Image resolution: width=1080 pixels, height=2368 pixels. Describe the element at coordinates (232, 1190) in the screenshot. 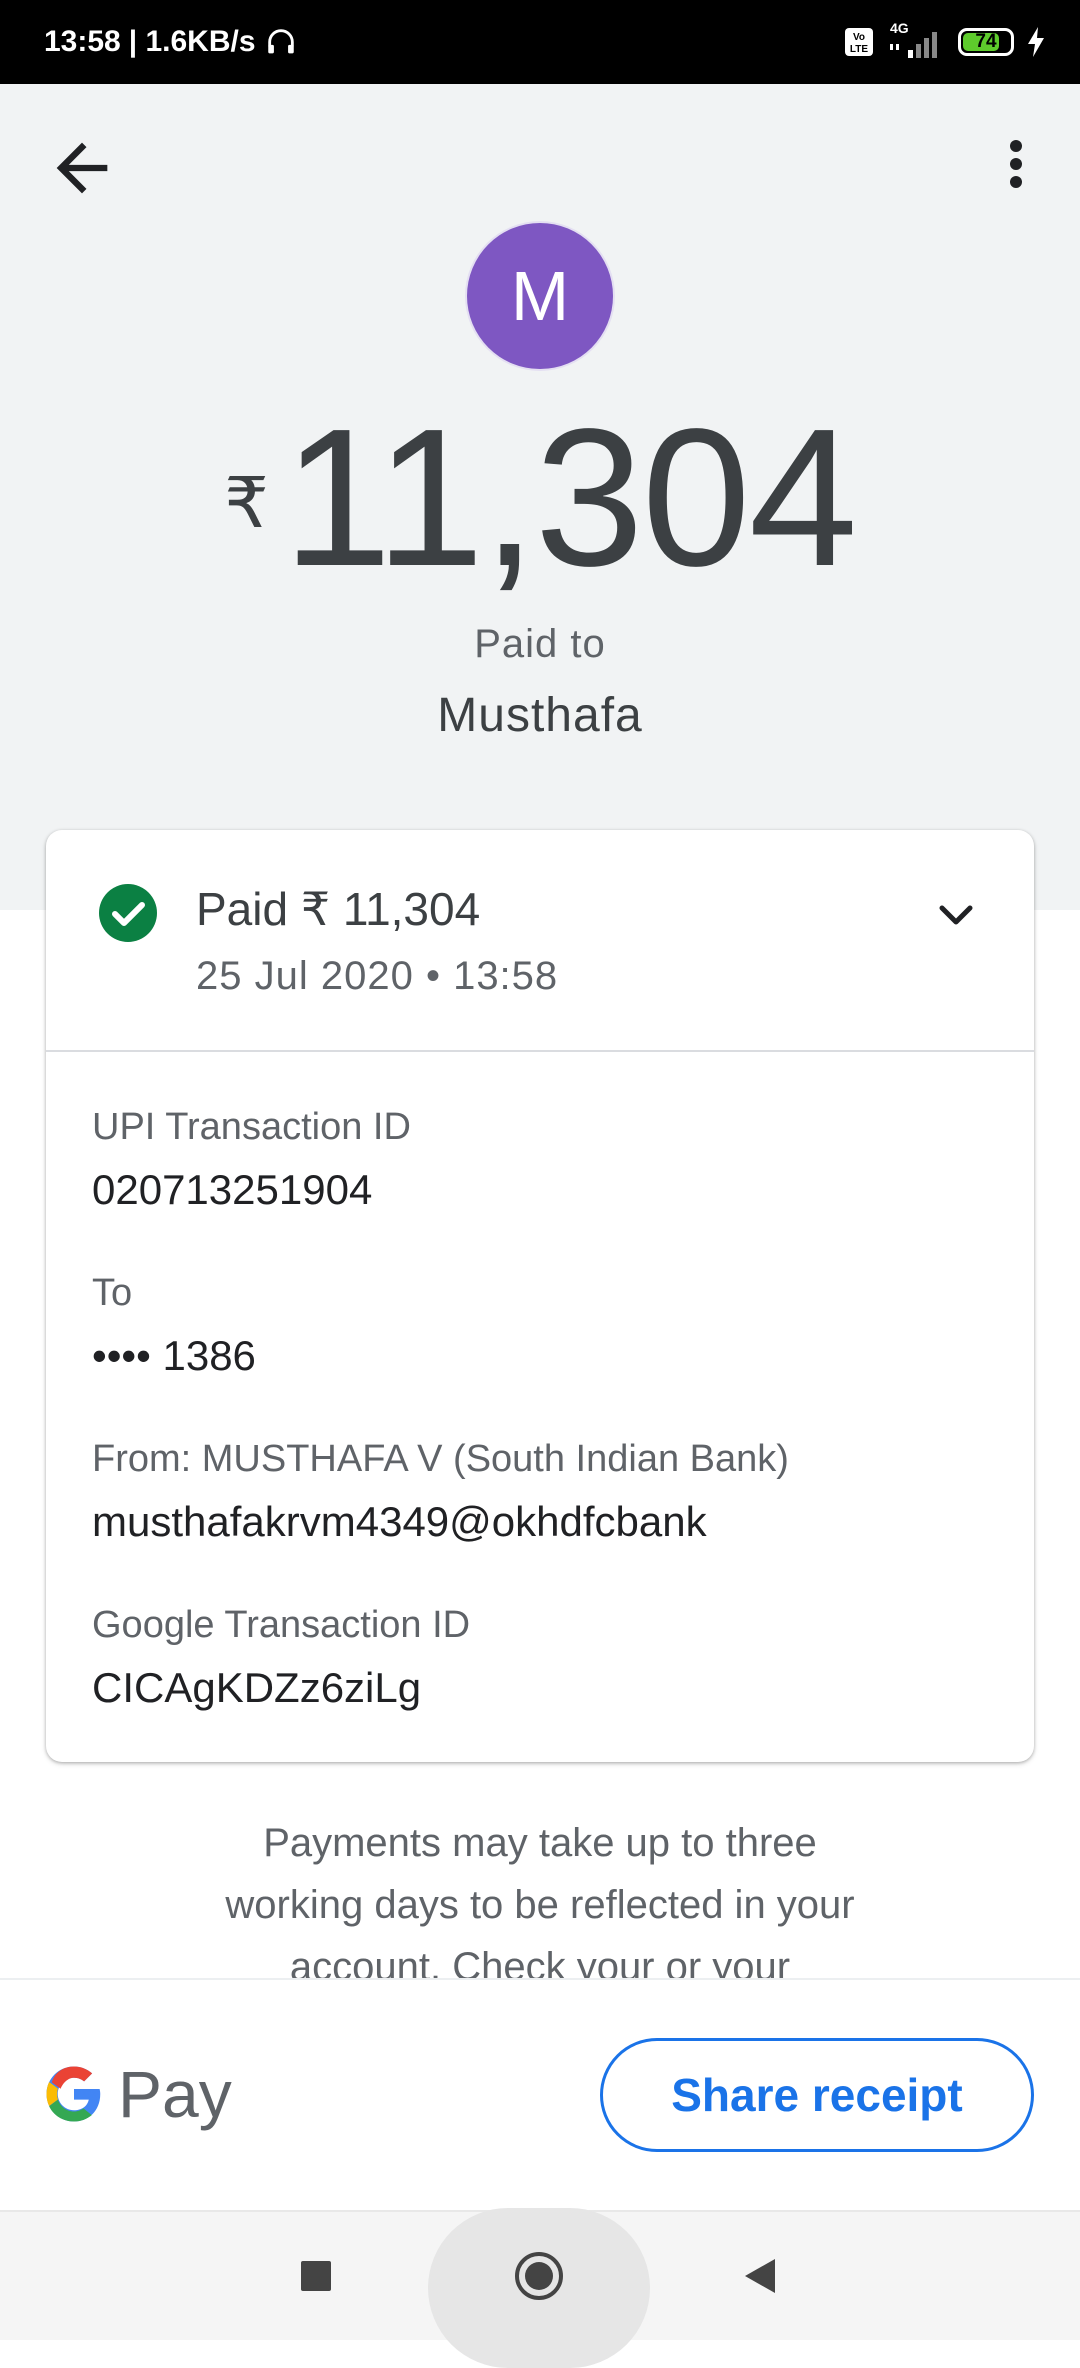

I see `upi-id-value: 020713251904` at that location.